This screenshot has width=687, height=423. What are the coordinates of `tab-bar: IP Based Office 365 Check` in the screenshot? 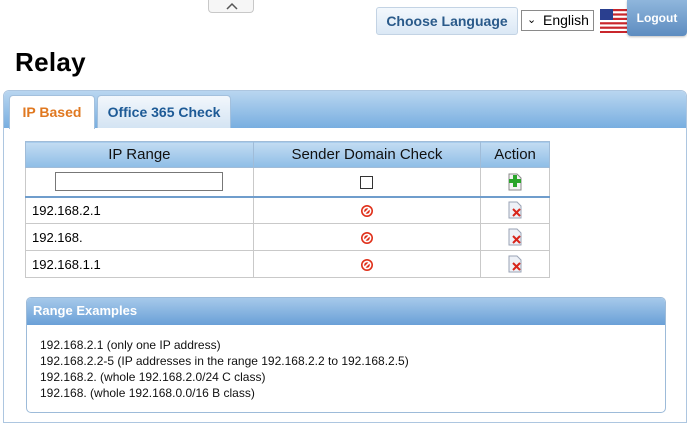 It's located at (345, 110).